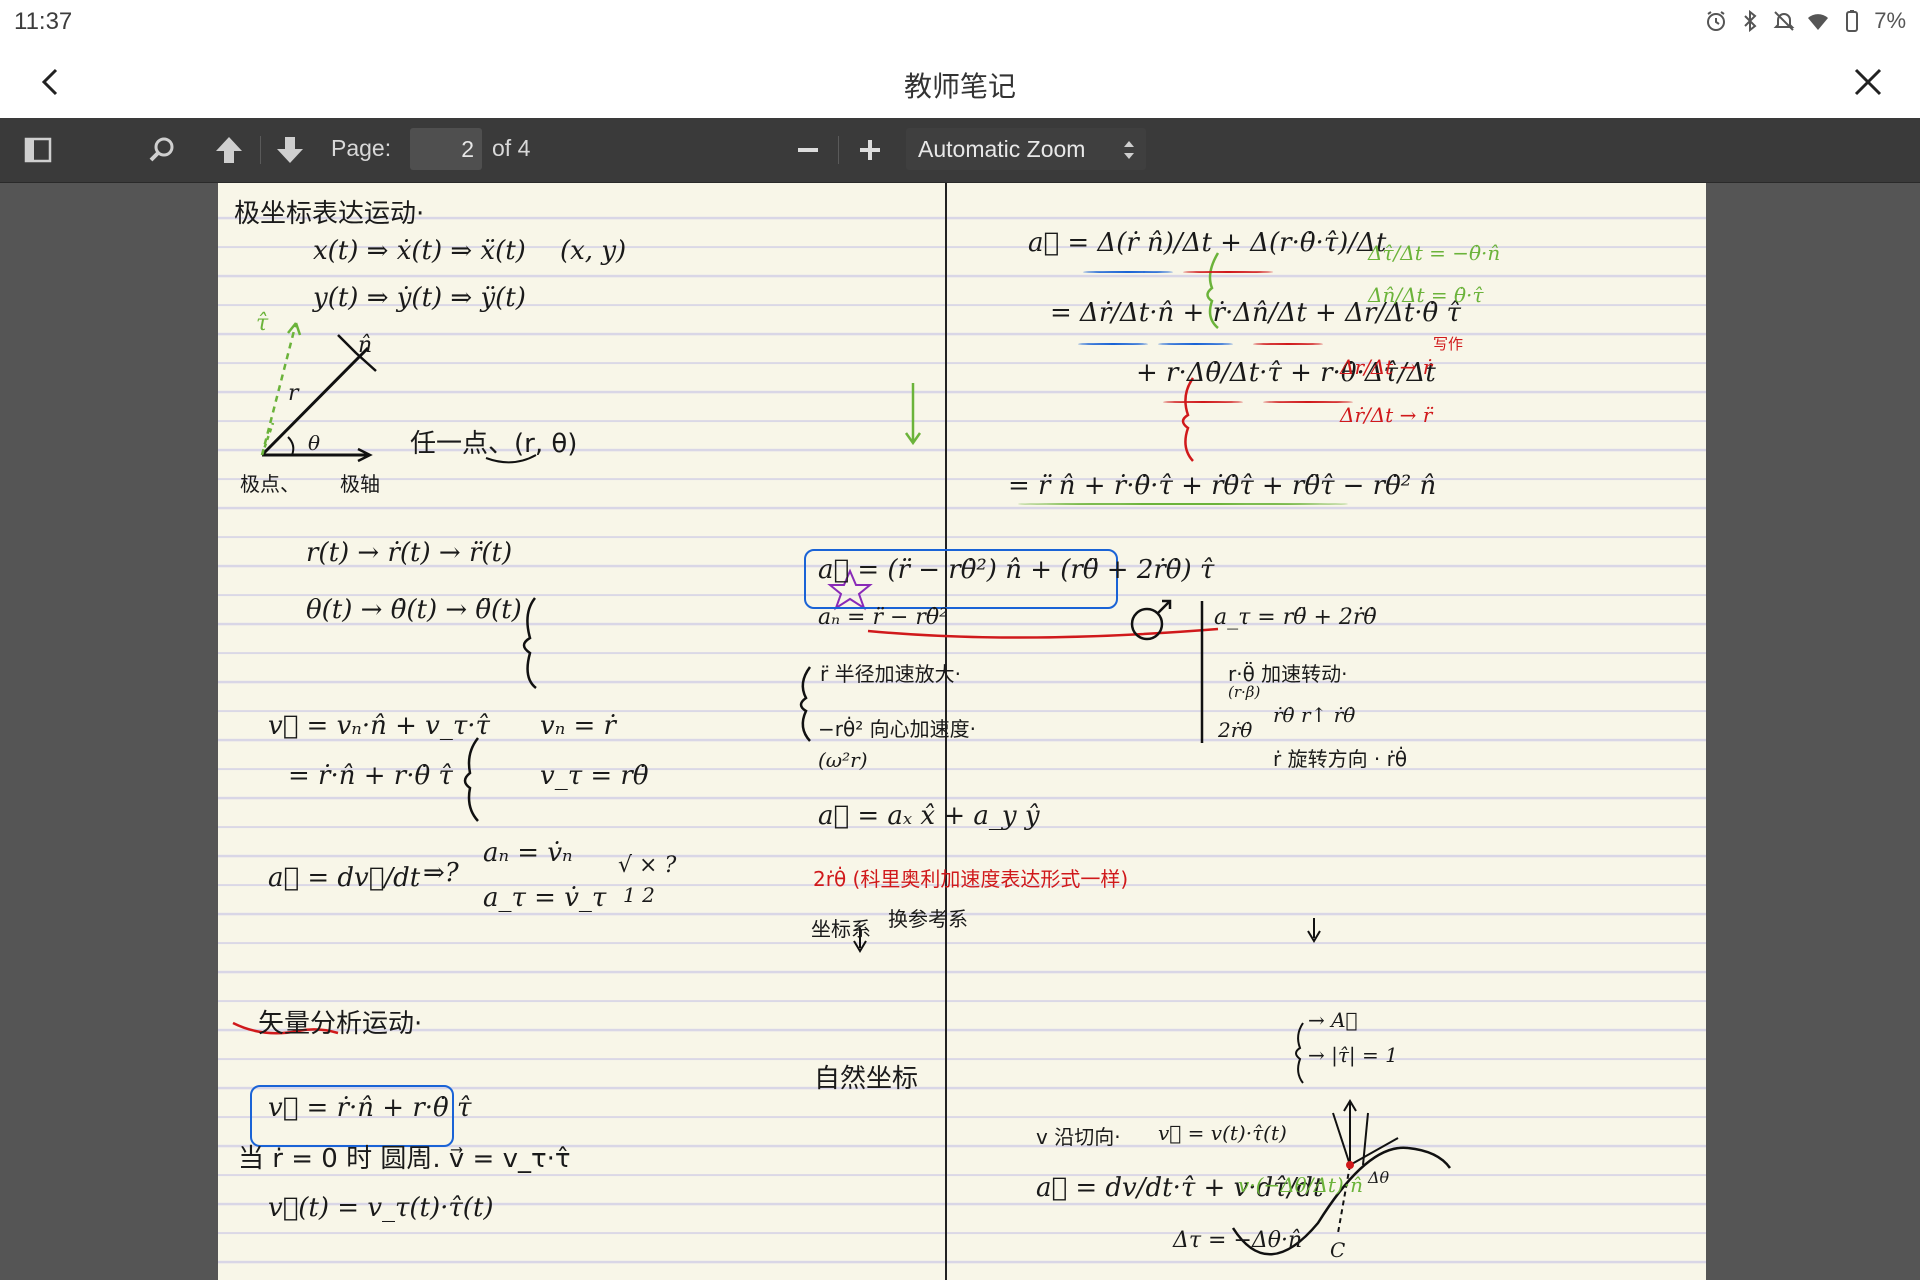 Image resolution: width=1920 pixels, height=1280 pixels. What do you see at coordinates (344, 878) in the screenshot?
I see `a-derivative: a⃗ = dv⃗/dt` at bounding box center [344, 878].